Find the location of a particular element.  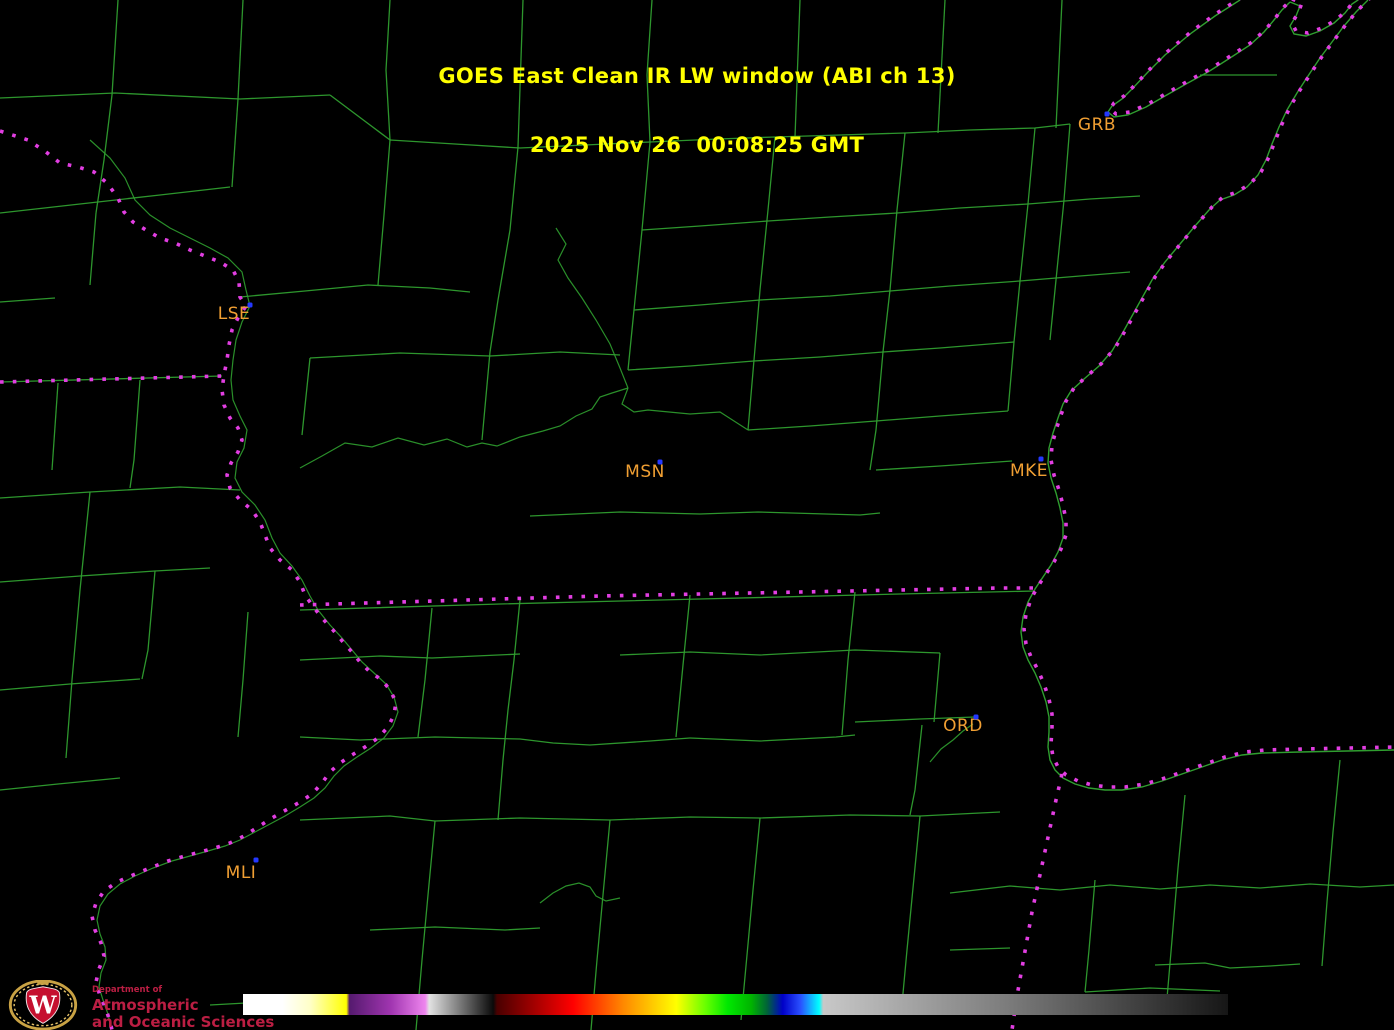

station-dot-MLI is located at coordinates (256, 860).